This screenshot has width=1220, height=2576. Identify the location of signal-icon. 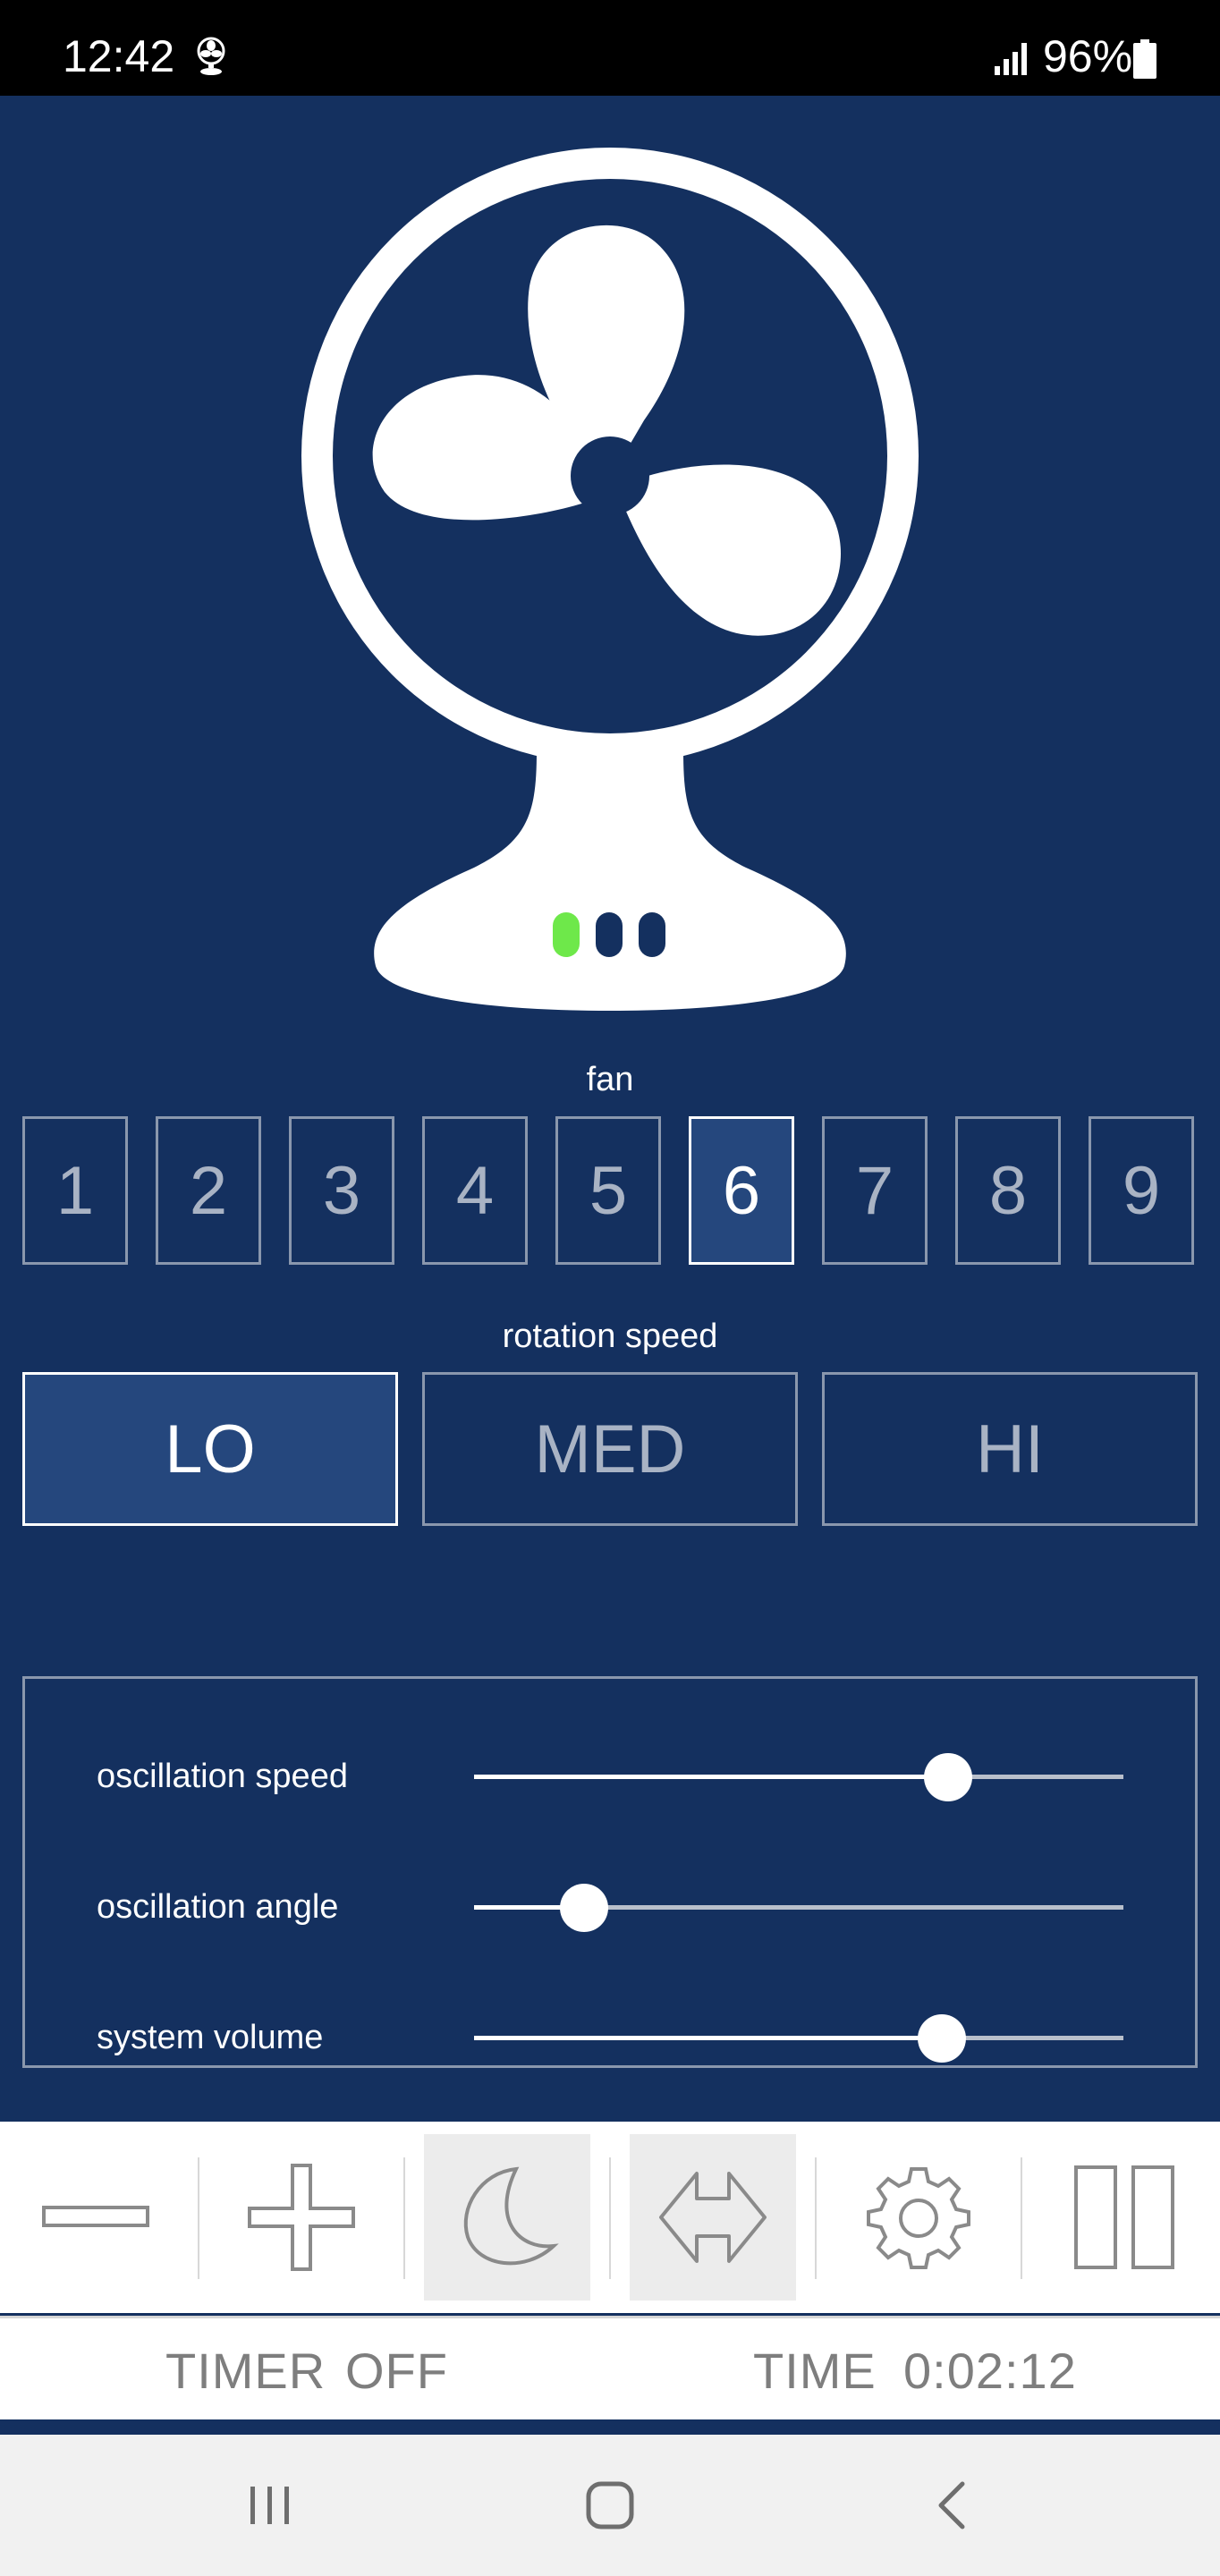
(1011, 59).